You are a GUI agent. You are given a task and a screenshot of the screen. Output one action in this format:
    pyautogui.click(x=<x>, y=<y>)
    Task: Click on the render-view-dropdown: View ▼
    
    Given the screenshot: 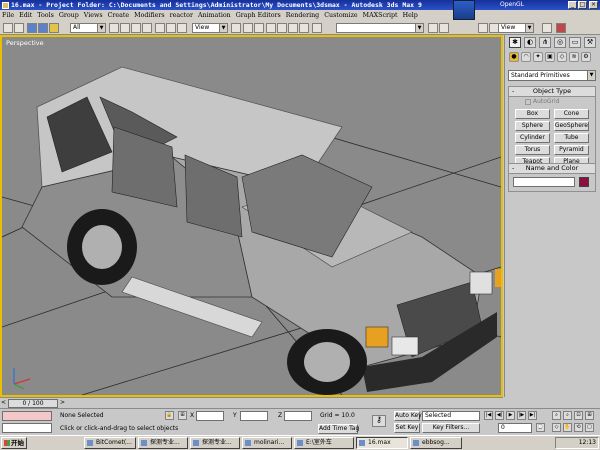 What is the action you would take?
    pyautogui.click(x=516, y=28)
    